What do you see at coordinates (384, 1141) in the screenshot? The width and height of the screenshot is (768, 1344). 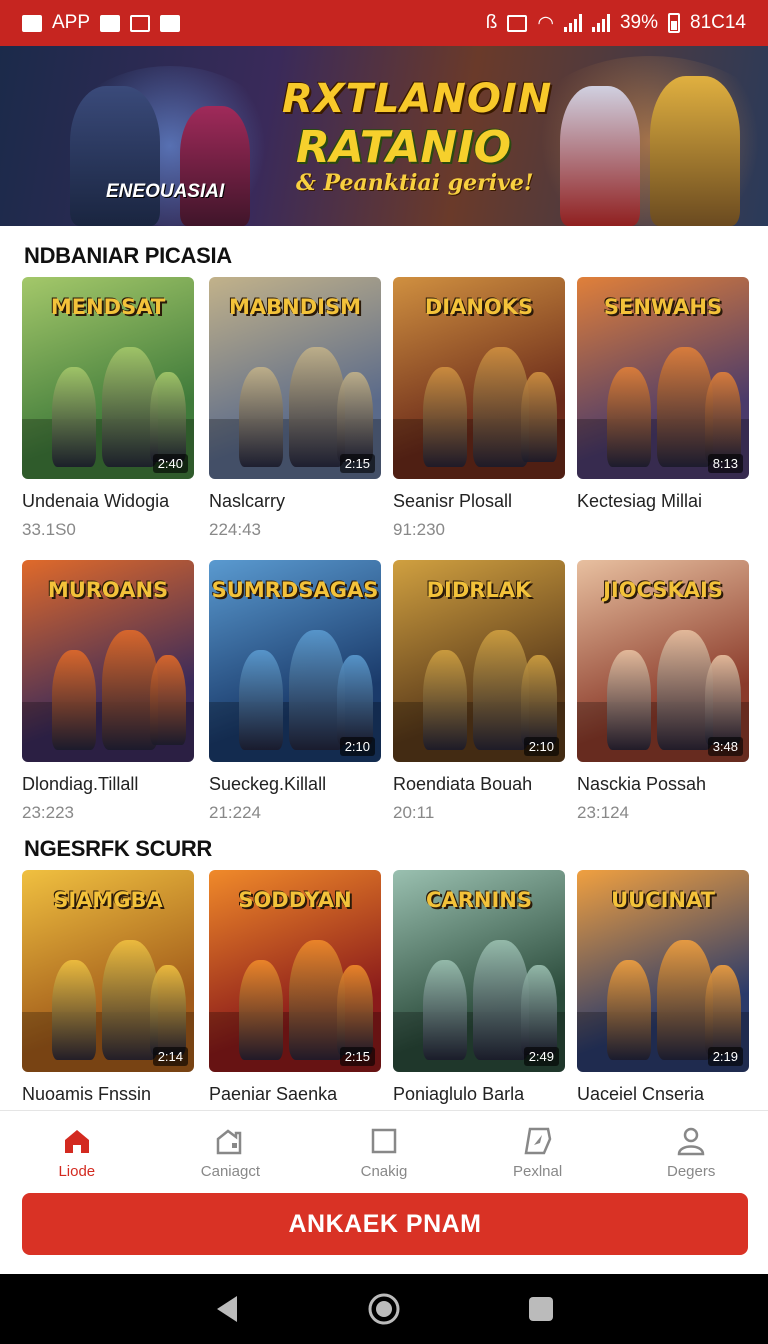 I see `square-icon` at bounding box center [384, 1141].